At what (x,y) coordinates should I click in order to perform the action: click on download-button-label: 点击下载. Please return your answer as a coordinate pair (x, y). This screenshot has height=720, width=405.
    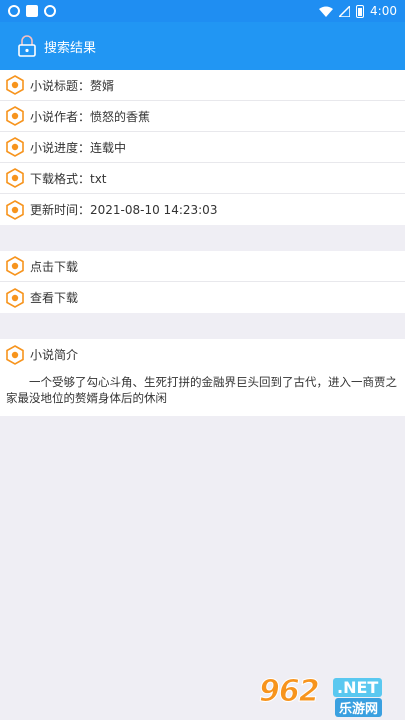
    Looking at the image, I should click on (54, 266).